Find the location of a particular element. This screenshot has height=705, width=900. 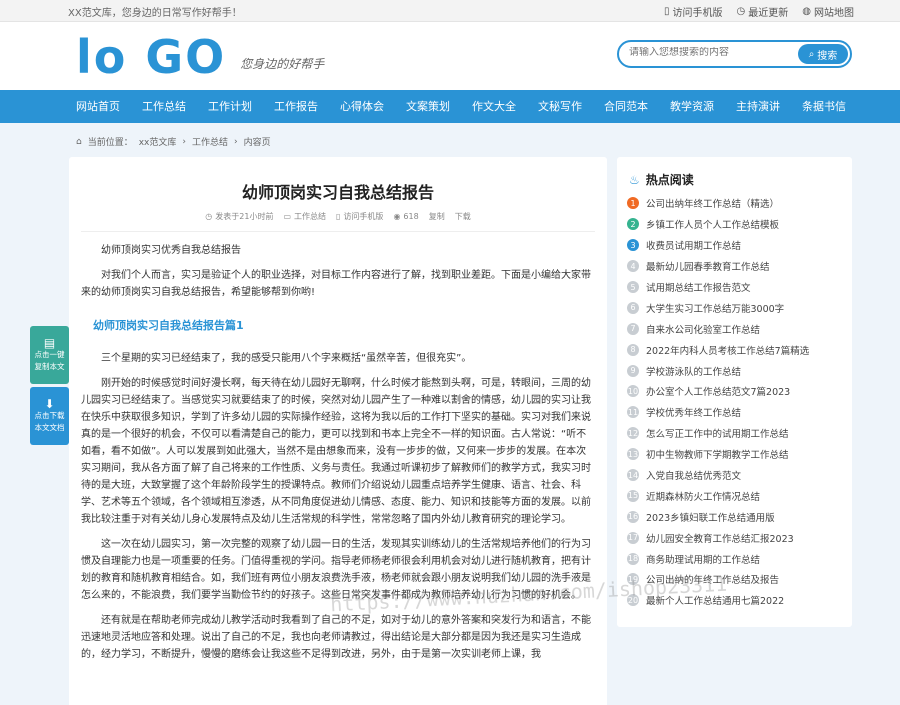

copy-icon: ▤ is located at coordinates (49, 343).